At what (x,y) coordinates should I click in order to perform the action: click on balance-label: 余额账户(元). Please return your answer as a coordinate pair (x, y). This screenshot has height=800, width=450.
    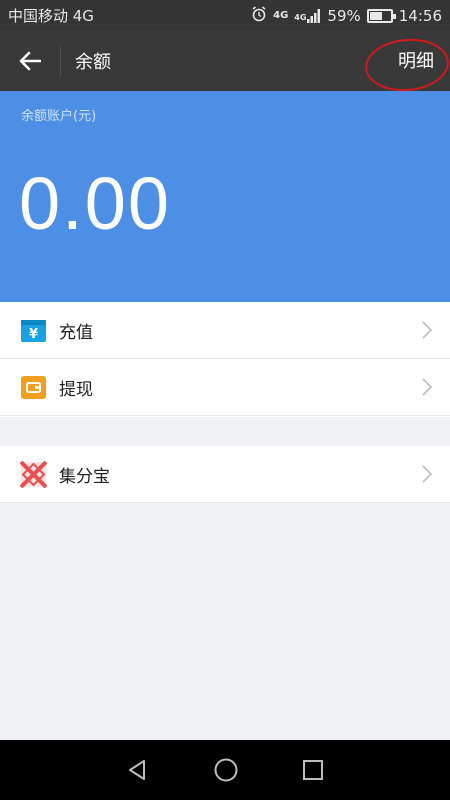
    Looking at the image, I should click on (59, 116).